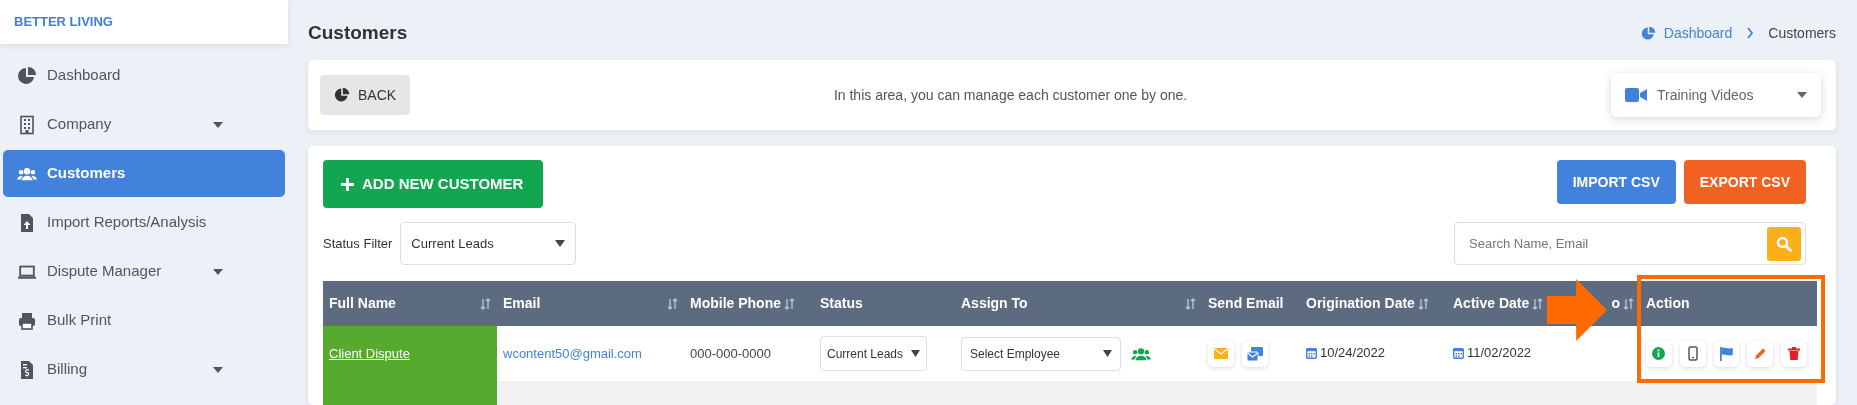 The height and width of the screenshot is (405, 1857). I want to click on customer-name-link: Client Dispute, so click(369, 353).